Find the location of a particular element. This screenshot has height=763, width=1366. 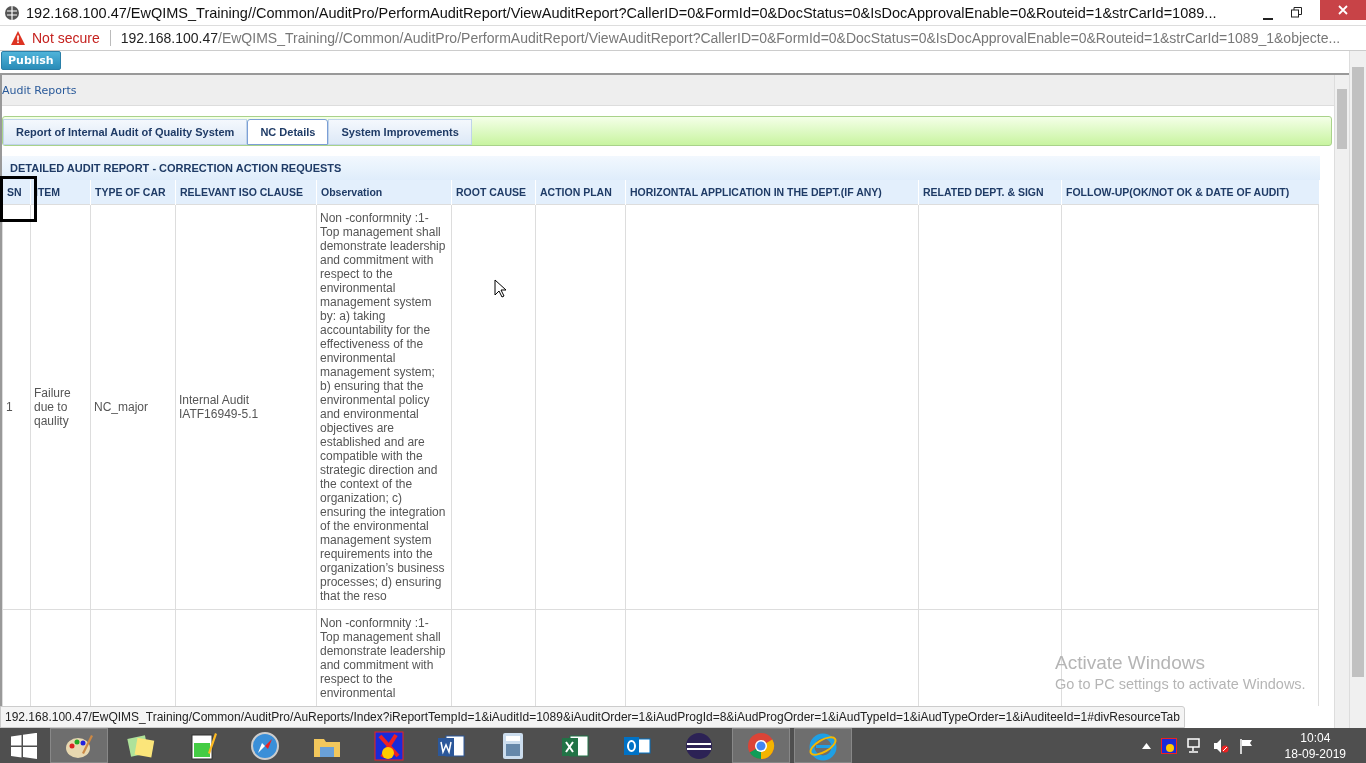

caret-icon is located at coordinates (1146, 745).